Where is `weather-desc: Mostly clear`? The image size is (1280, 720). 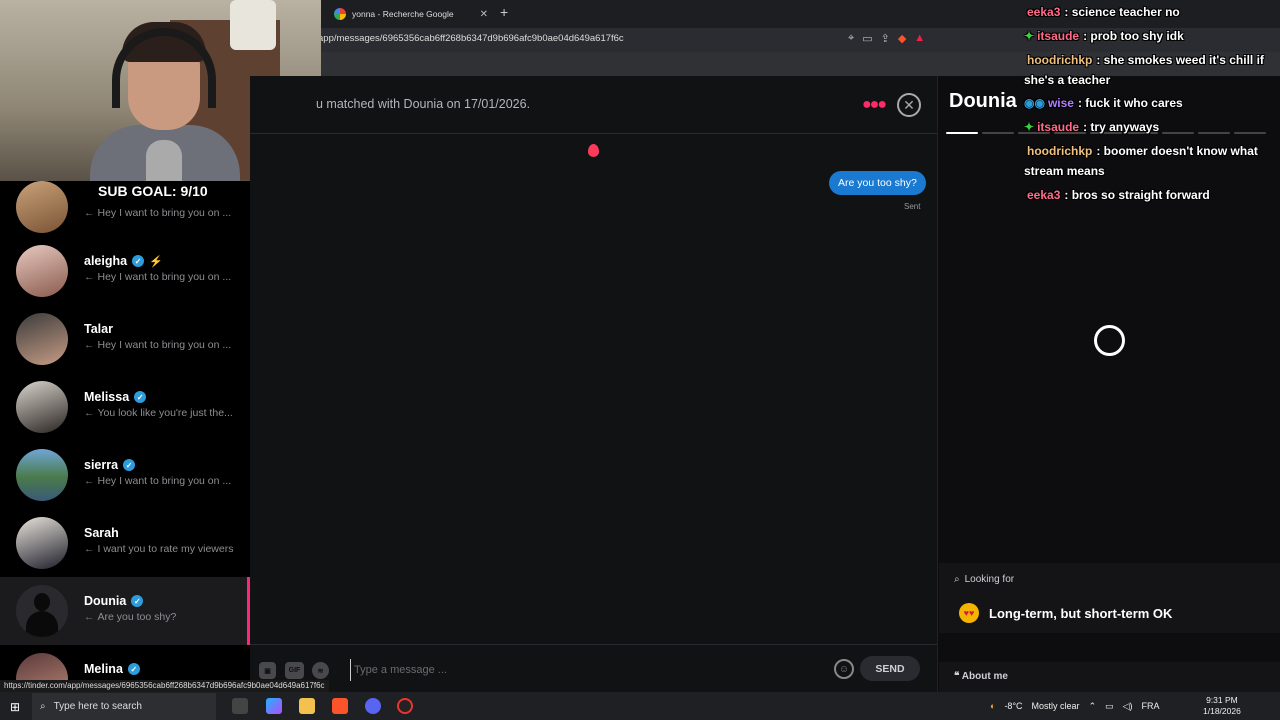
weather-desc: Mostly clear is located at coordinates (1055, 706).